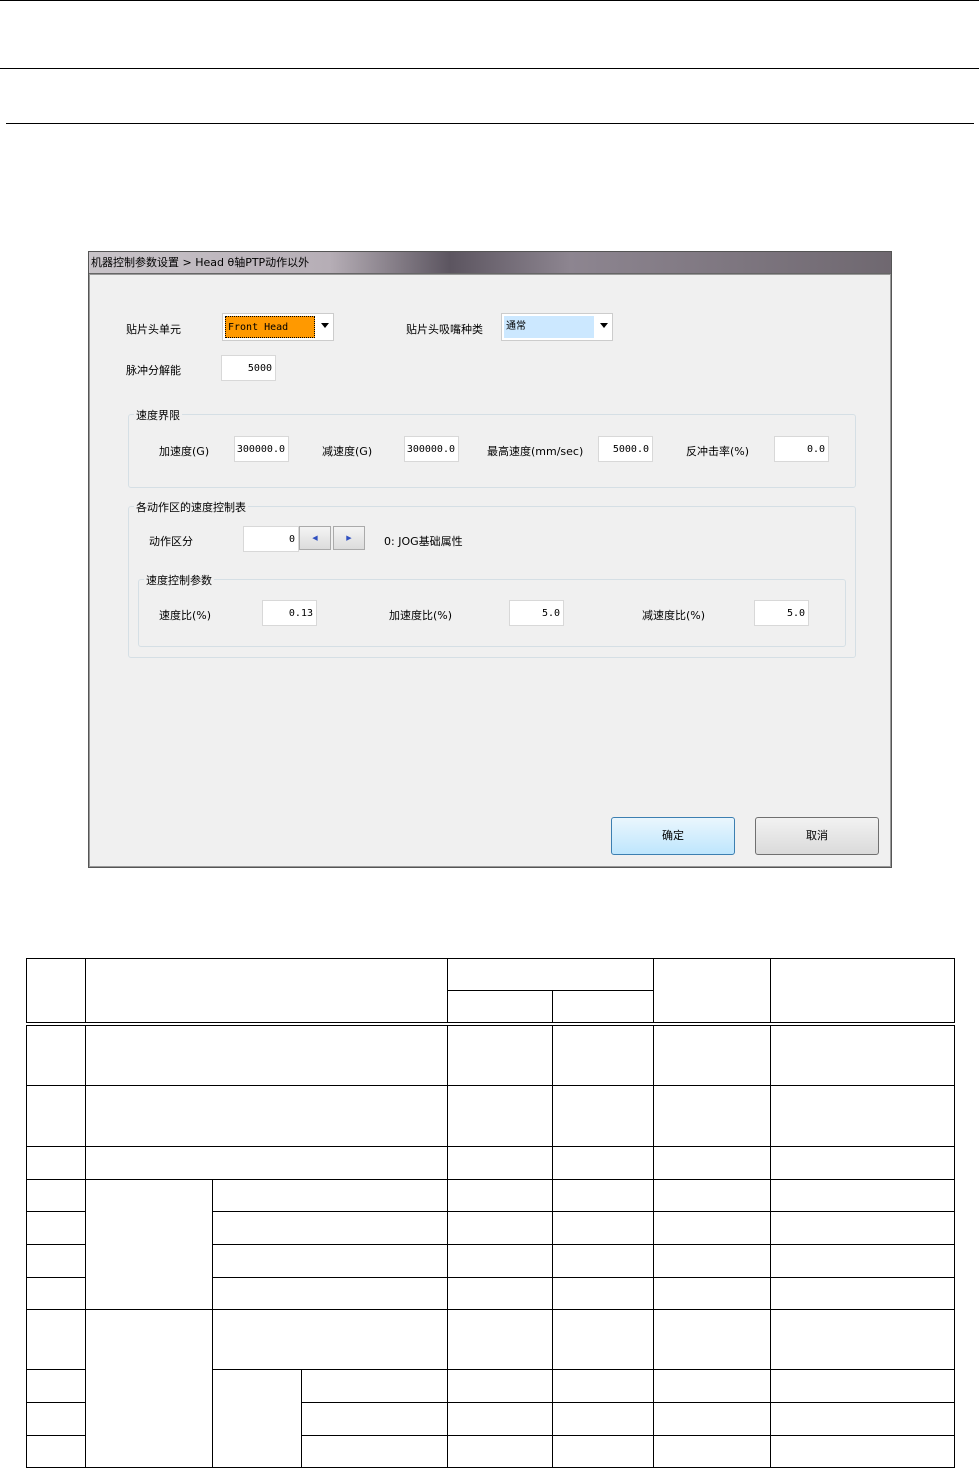  Describe the element at coordinates (184, 451) in the screenshot. I see `accel-label: 加速度(G)` at that location.